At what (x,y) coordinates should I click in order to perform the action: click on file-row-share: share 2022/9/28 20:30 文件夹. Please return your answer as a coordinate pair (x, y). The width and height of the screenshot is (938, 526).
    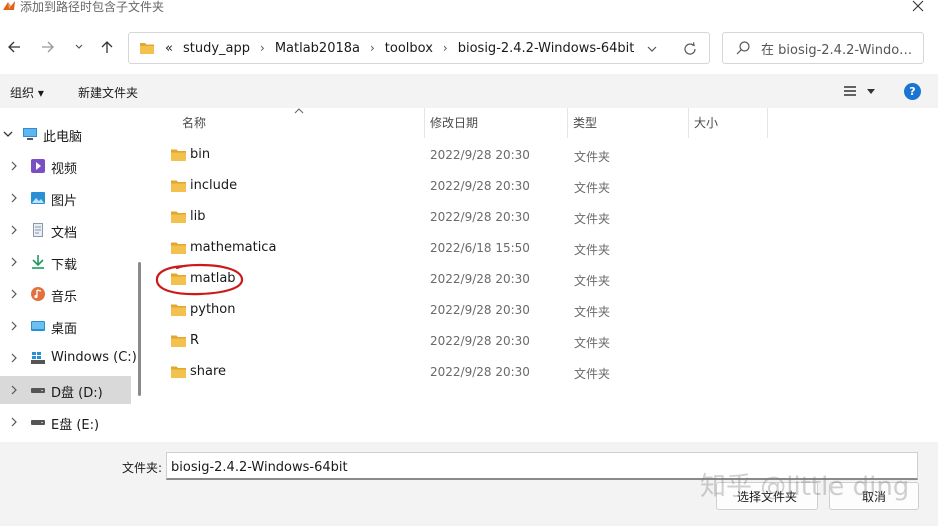
    Looking at the image, I should click on (468, 372).